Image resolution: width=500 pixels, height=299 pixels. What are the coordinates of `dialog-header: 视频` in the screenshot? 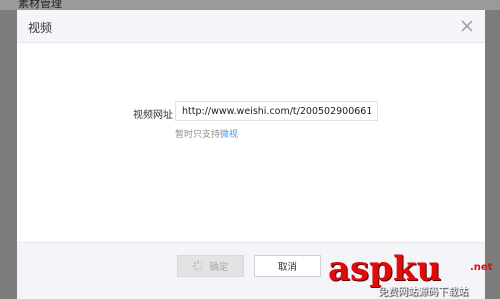 It's located at (251, 26).